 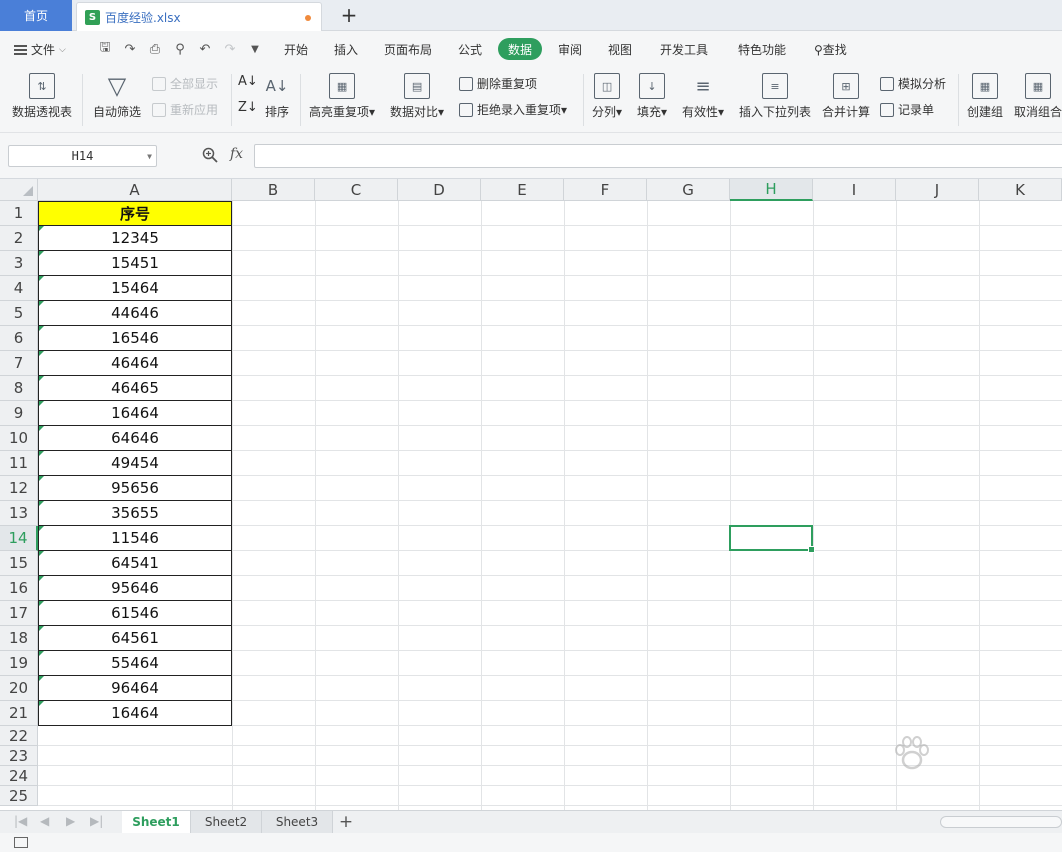 I want to click on row-header-5: 5, so click(x=19, y=313).